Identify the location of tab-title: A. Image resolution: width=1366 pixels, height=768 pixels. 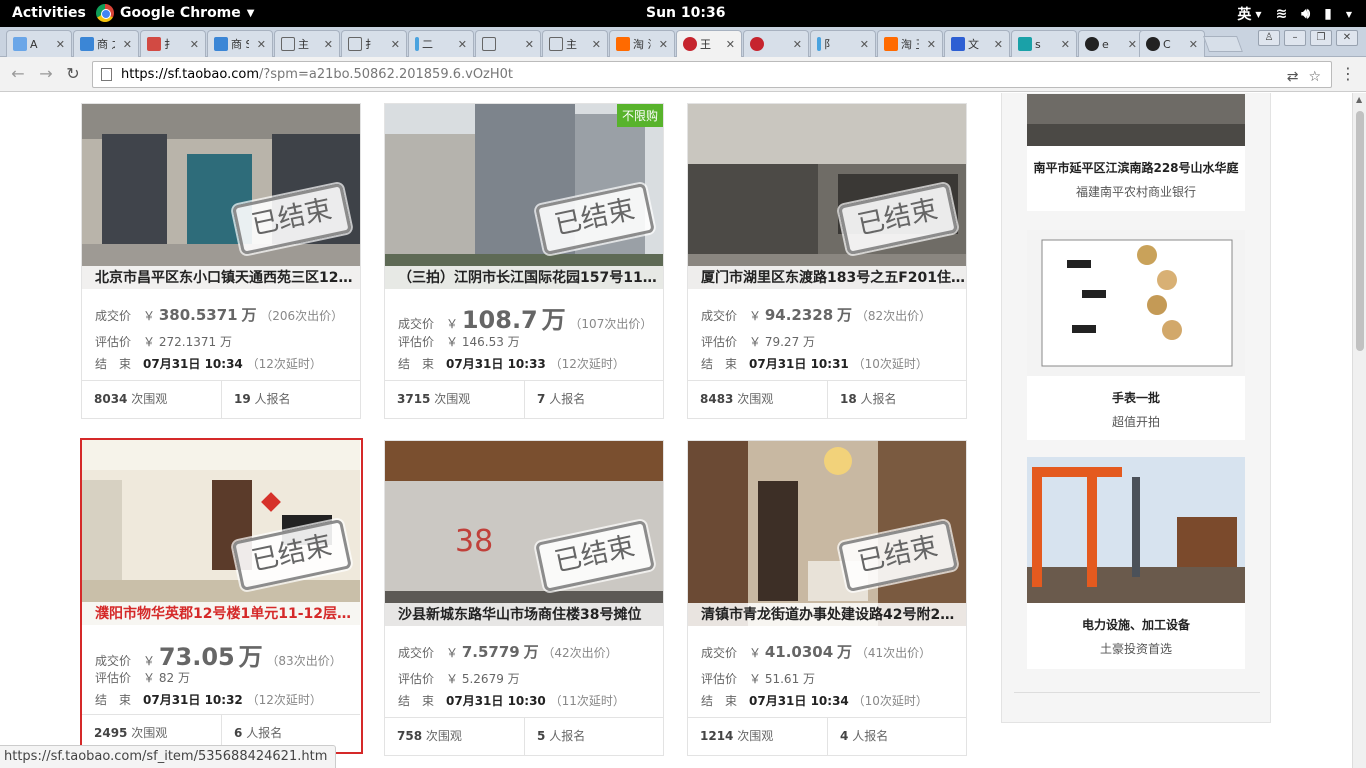
(34, 44).